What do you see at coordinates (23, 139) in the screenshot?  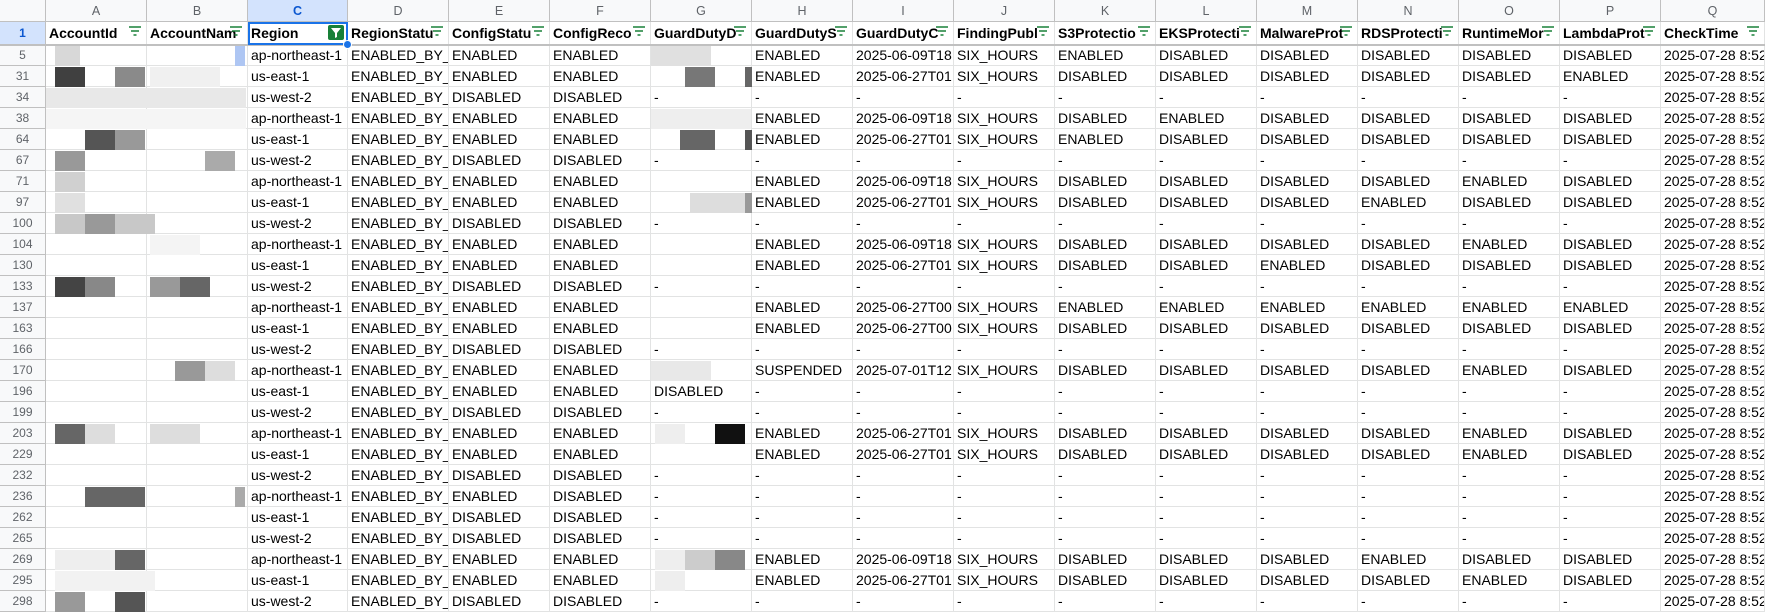 I see `row-number: 64` at bounding box center [23, 139].